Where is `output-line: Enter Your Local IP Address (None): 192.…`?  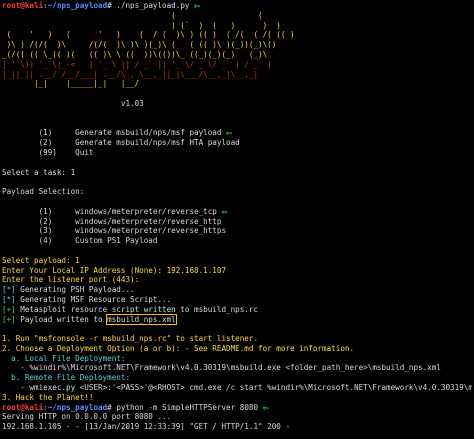 output-line: Enter Your Local IP Address (None): 192.… is located at coordinates (114, 270).